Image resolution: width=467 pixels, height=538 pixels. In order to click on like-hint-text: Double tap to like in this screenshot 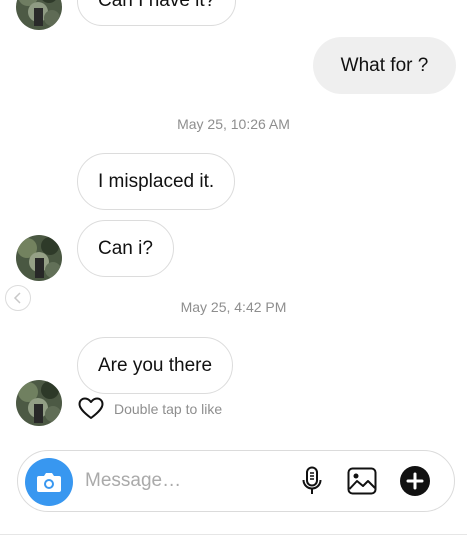, I will do `click(168, 409)`.